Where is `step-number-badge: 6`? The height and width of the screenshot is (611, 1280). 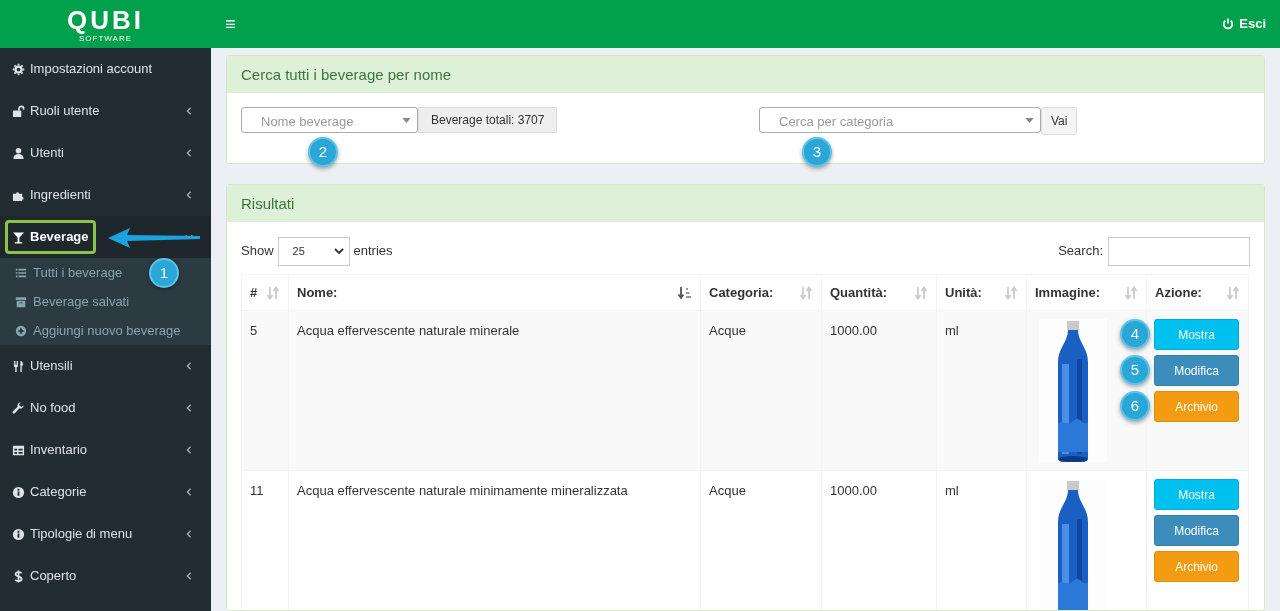 step-number-badge: 6 is located at coordinates (1135, 406).